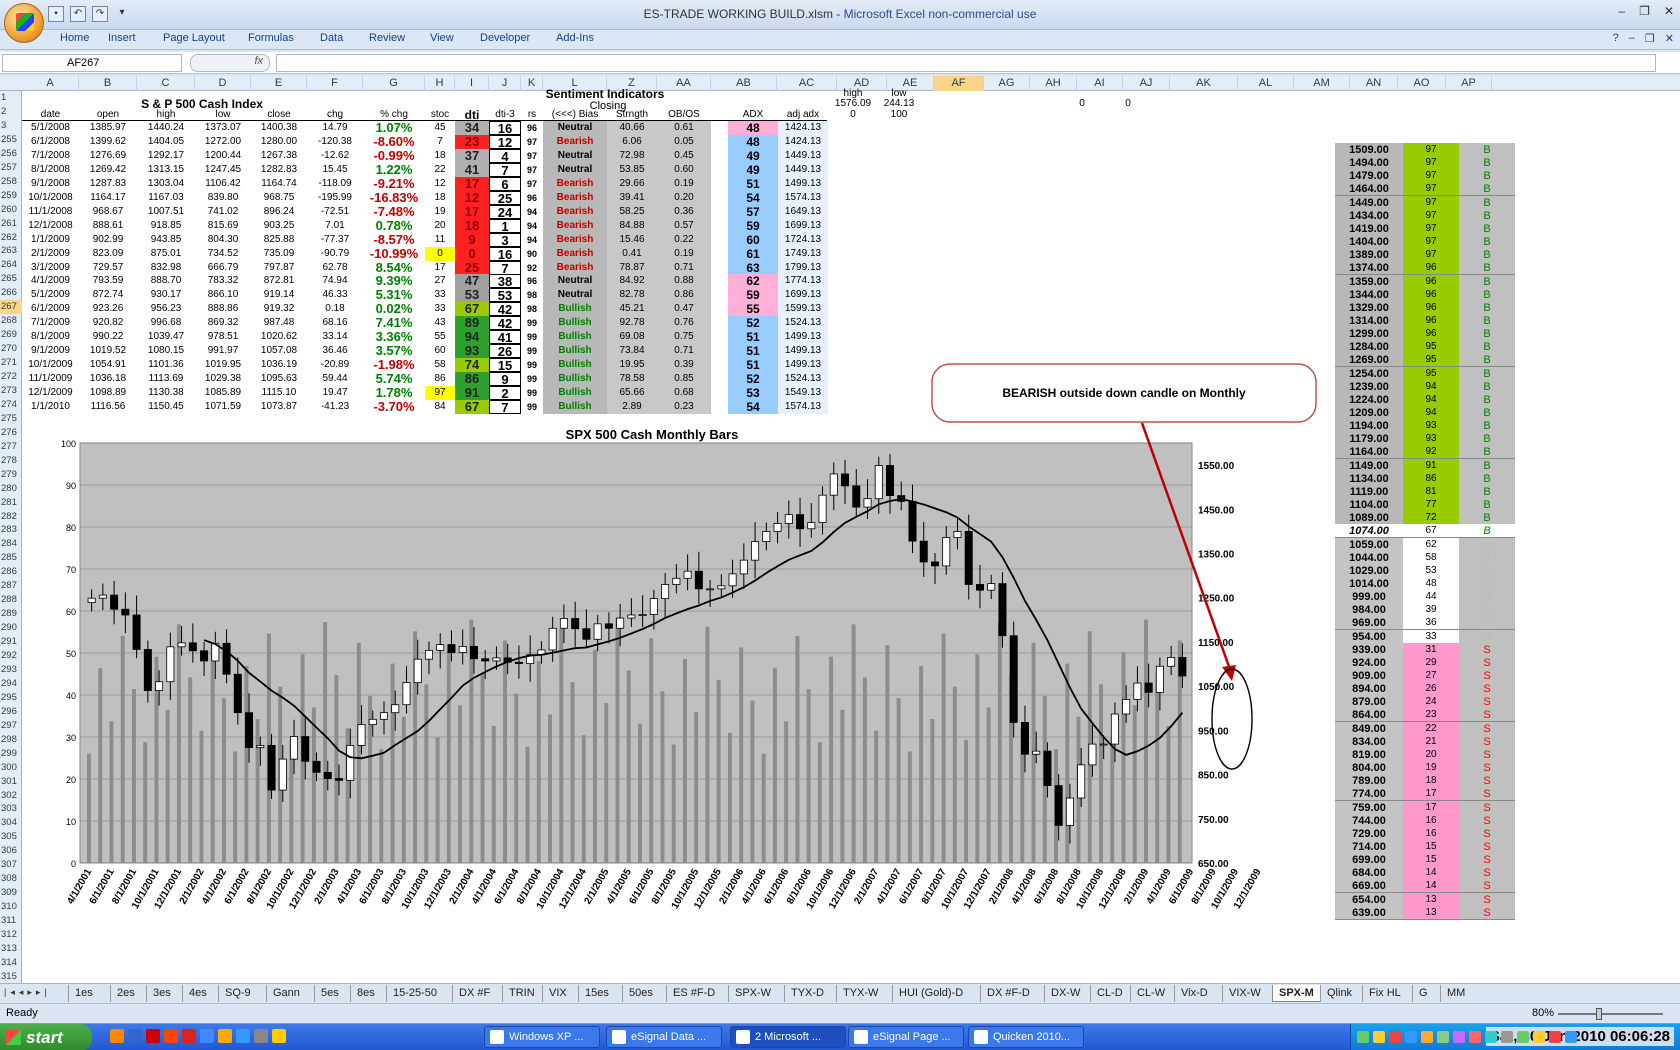 This screenshot has width=1680, height=1050. What do you see at coordinates (1644, 11) in the screenshot?
I see `maximize-button: ❐` at bounding box center [1644, 11].